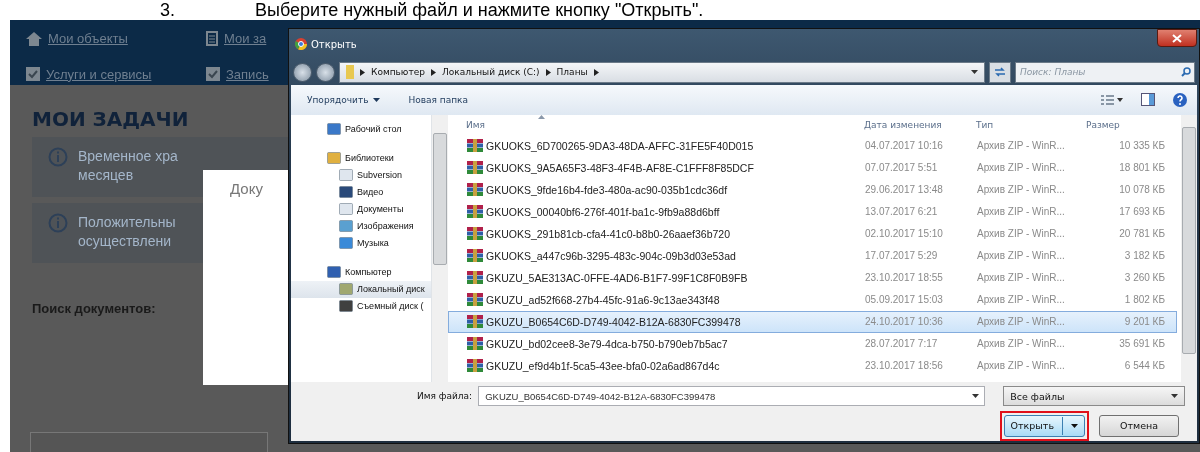 The height and width of the screenshot is (452, 1200). Describe the element at coordinates (361, 272) in the screenshot. I see `nav-pane-item: Компьютер` at that location.